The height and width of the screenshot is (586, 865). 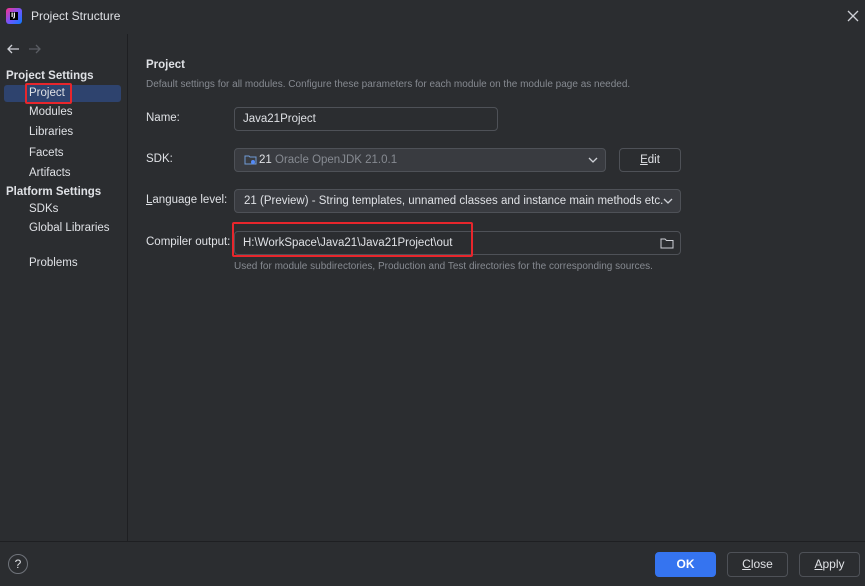 I want to click on annotation-highlight-compiler-output, so click(x=352, y=239).